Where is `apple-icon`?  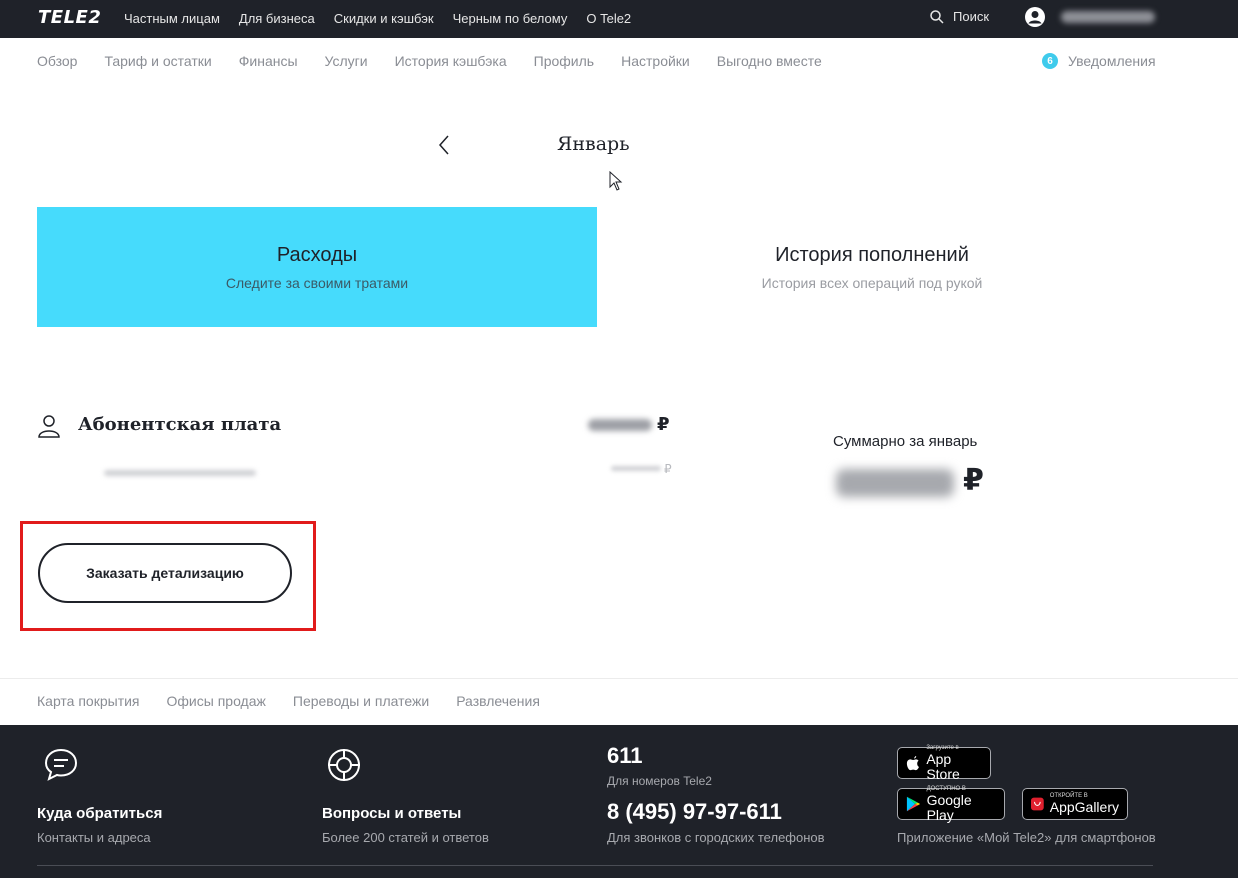 apple-icon is located at coordinates (912, 763).